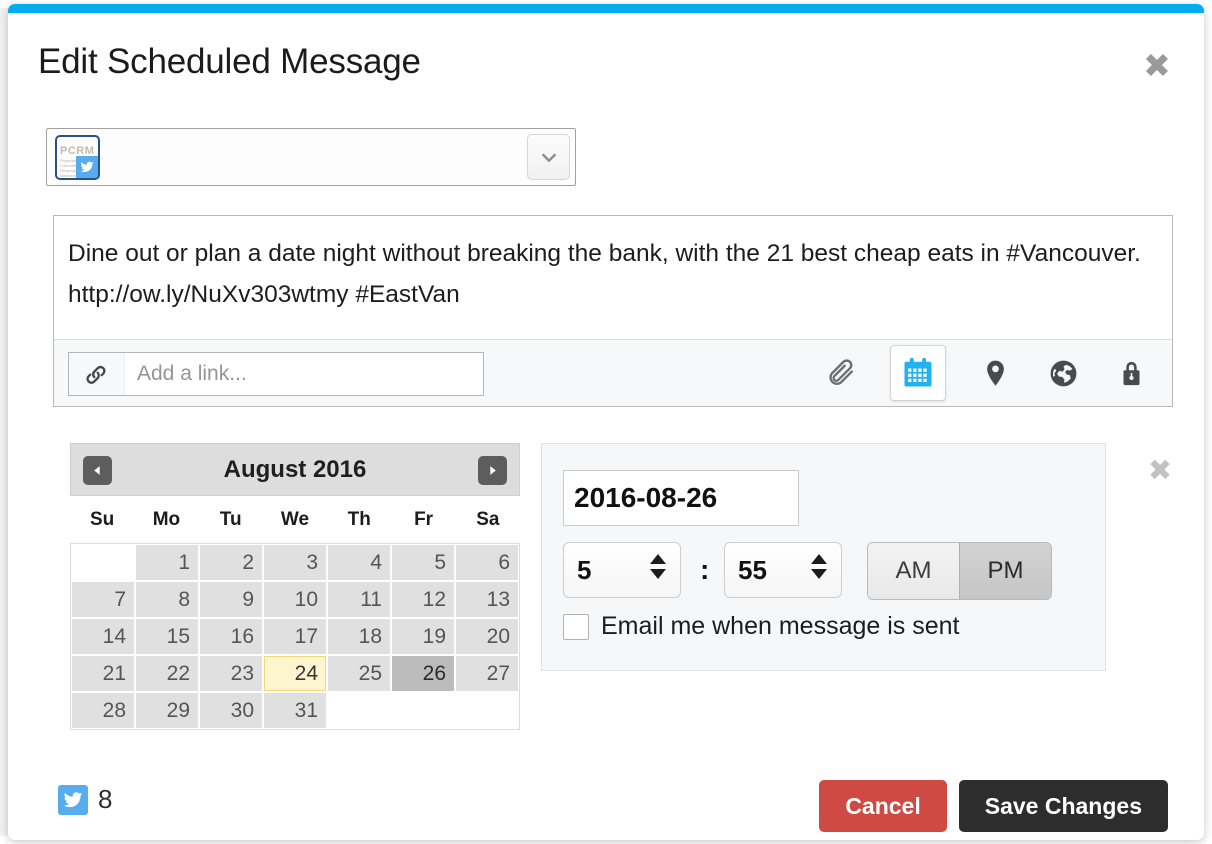  Describe the element at coordinates (819, 566) in the screenshot. I see `minute-spinner-arrows` at that location.